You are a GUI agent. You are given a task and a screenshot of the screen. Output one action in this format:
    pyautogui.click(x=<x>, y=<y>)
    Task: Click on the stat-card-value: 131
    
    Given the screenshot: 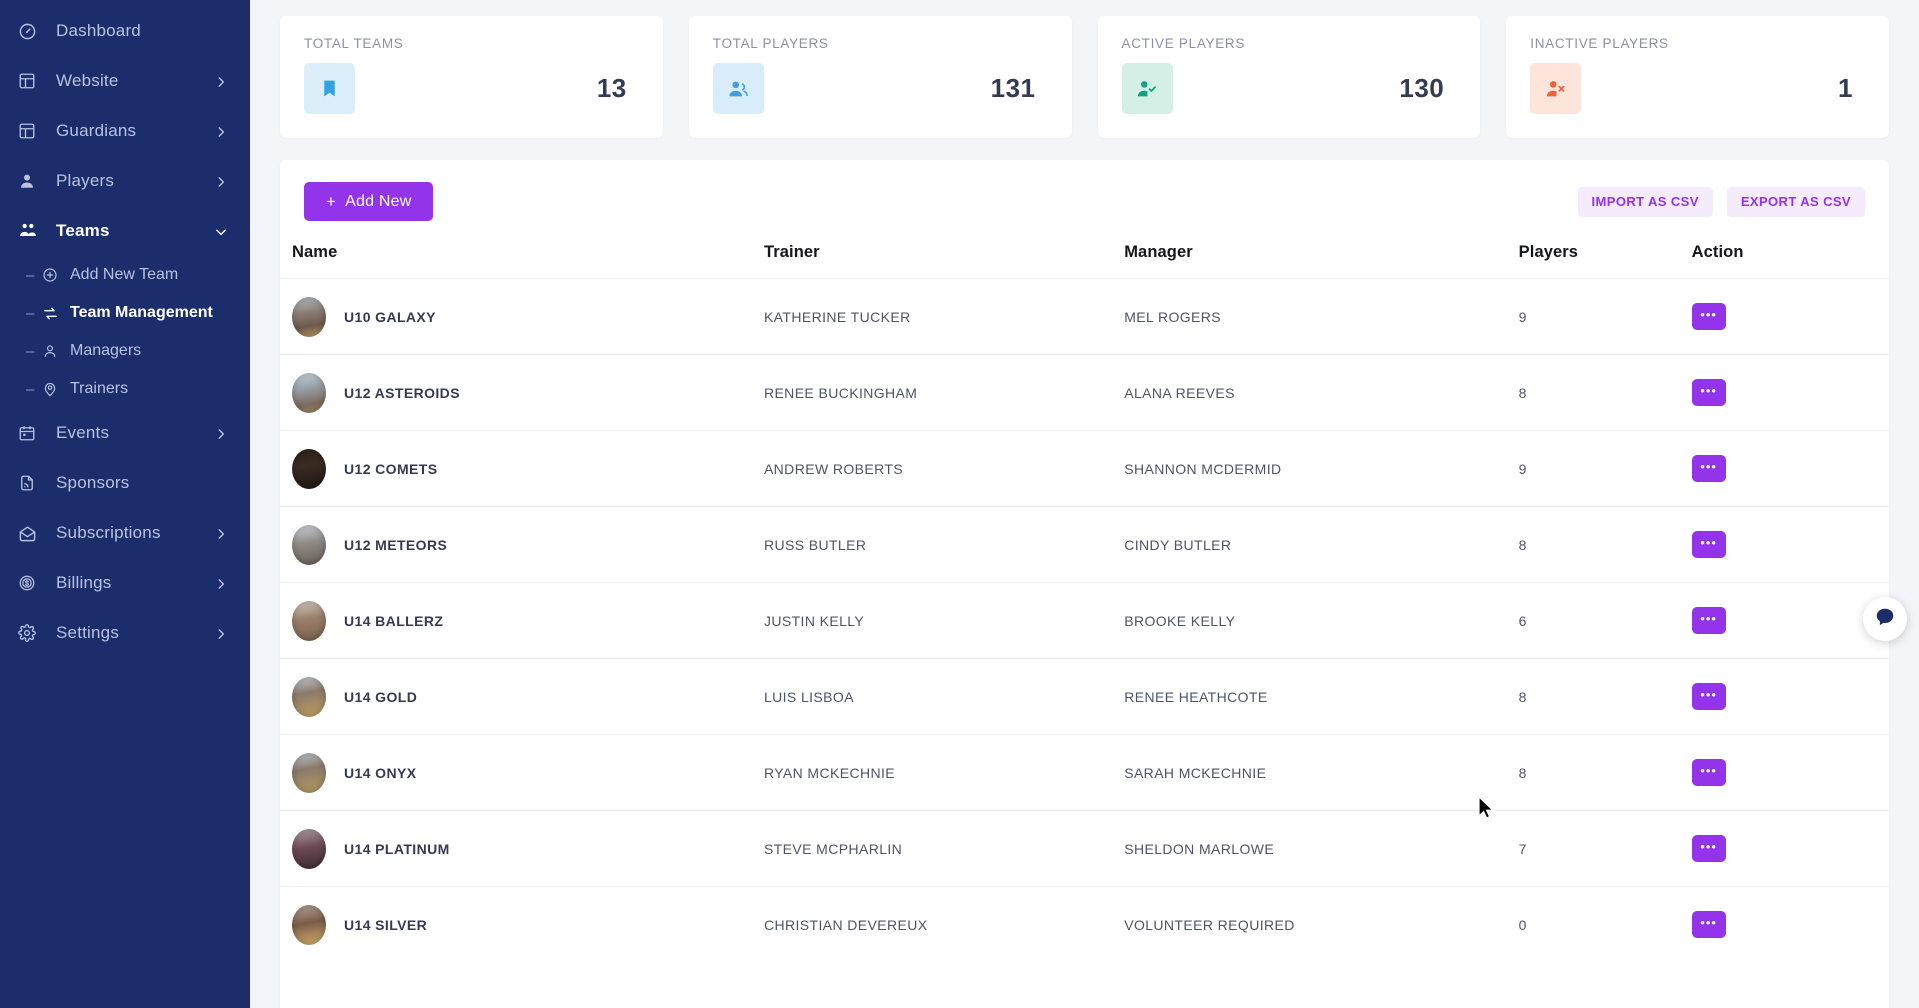 What is the action you would take?
    pyautogui.click(x=1013, y=88)
    